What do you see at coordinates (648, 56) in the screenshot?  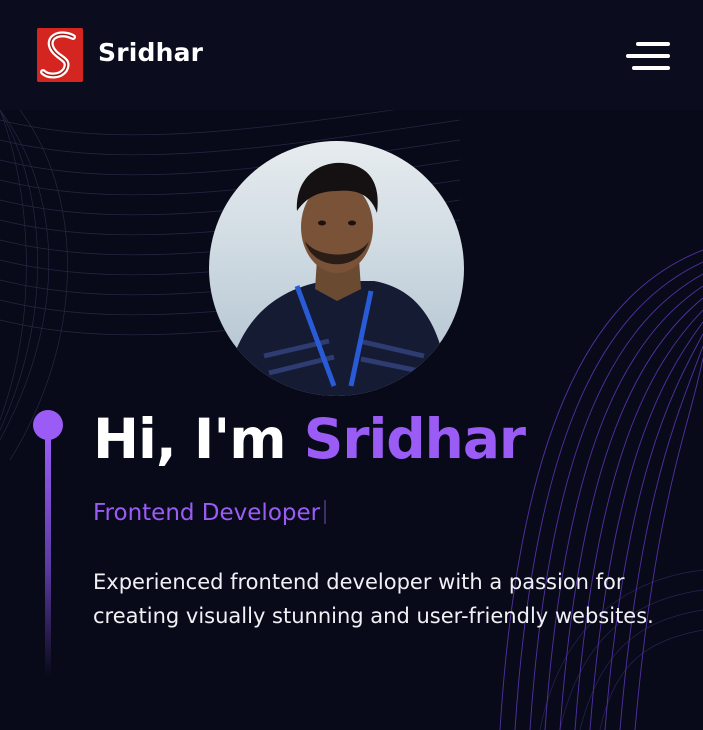 I see `hamburger-menu-icon` at bounding box center [648, 56].